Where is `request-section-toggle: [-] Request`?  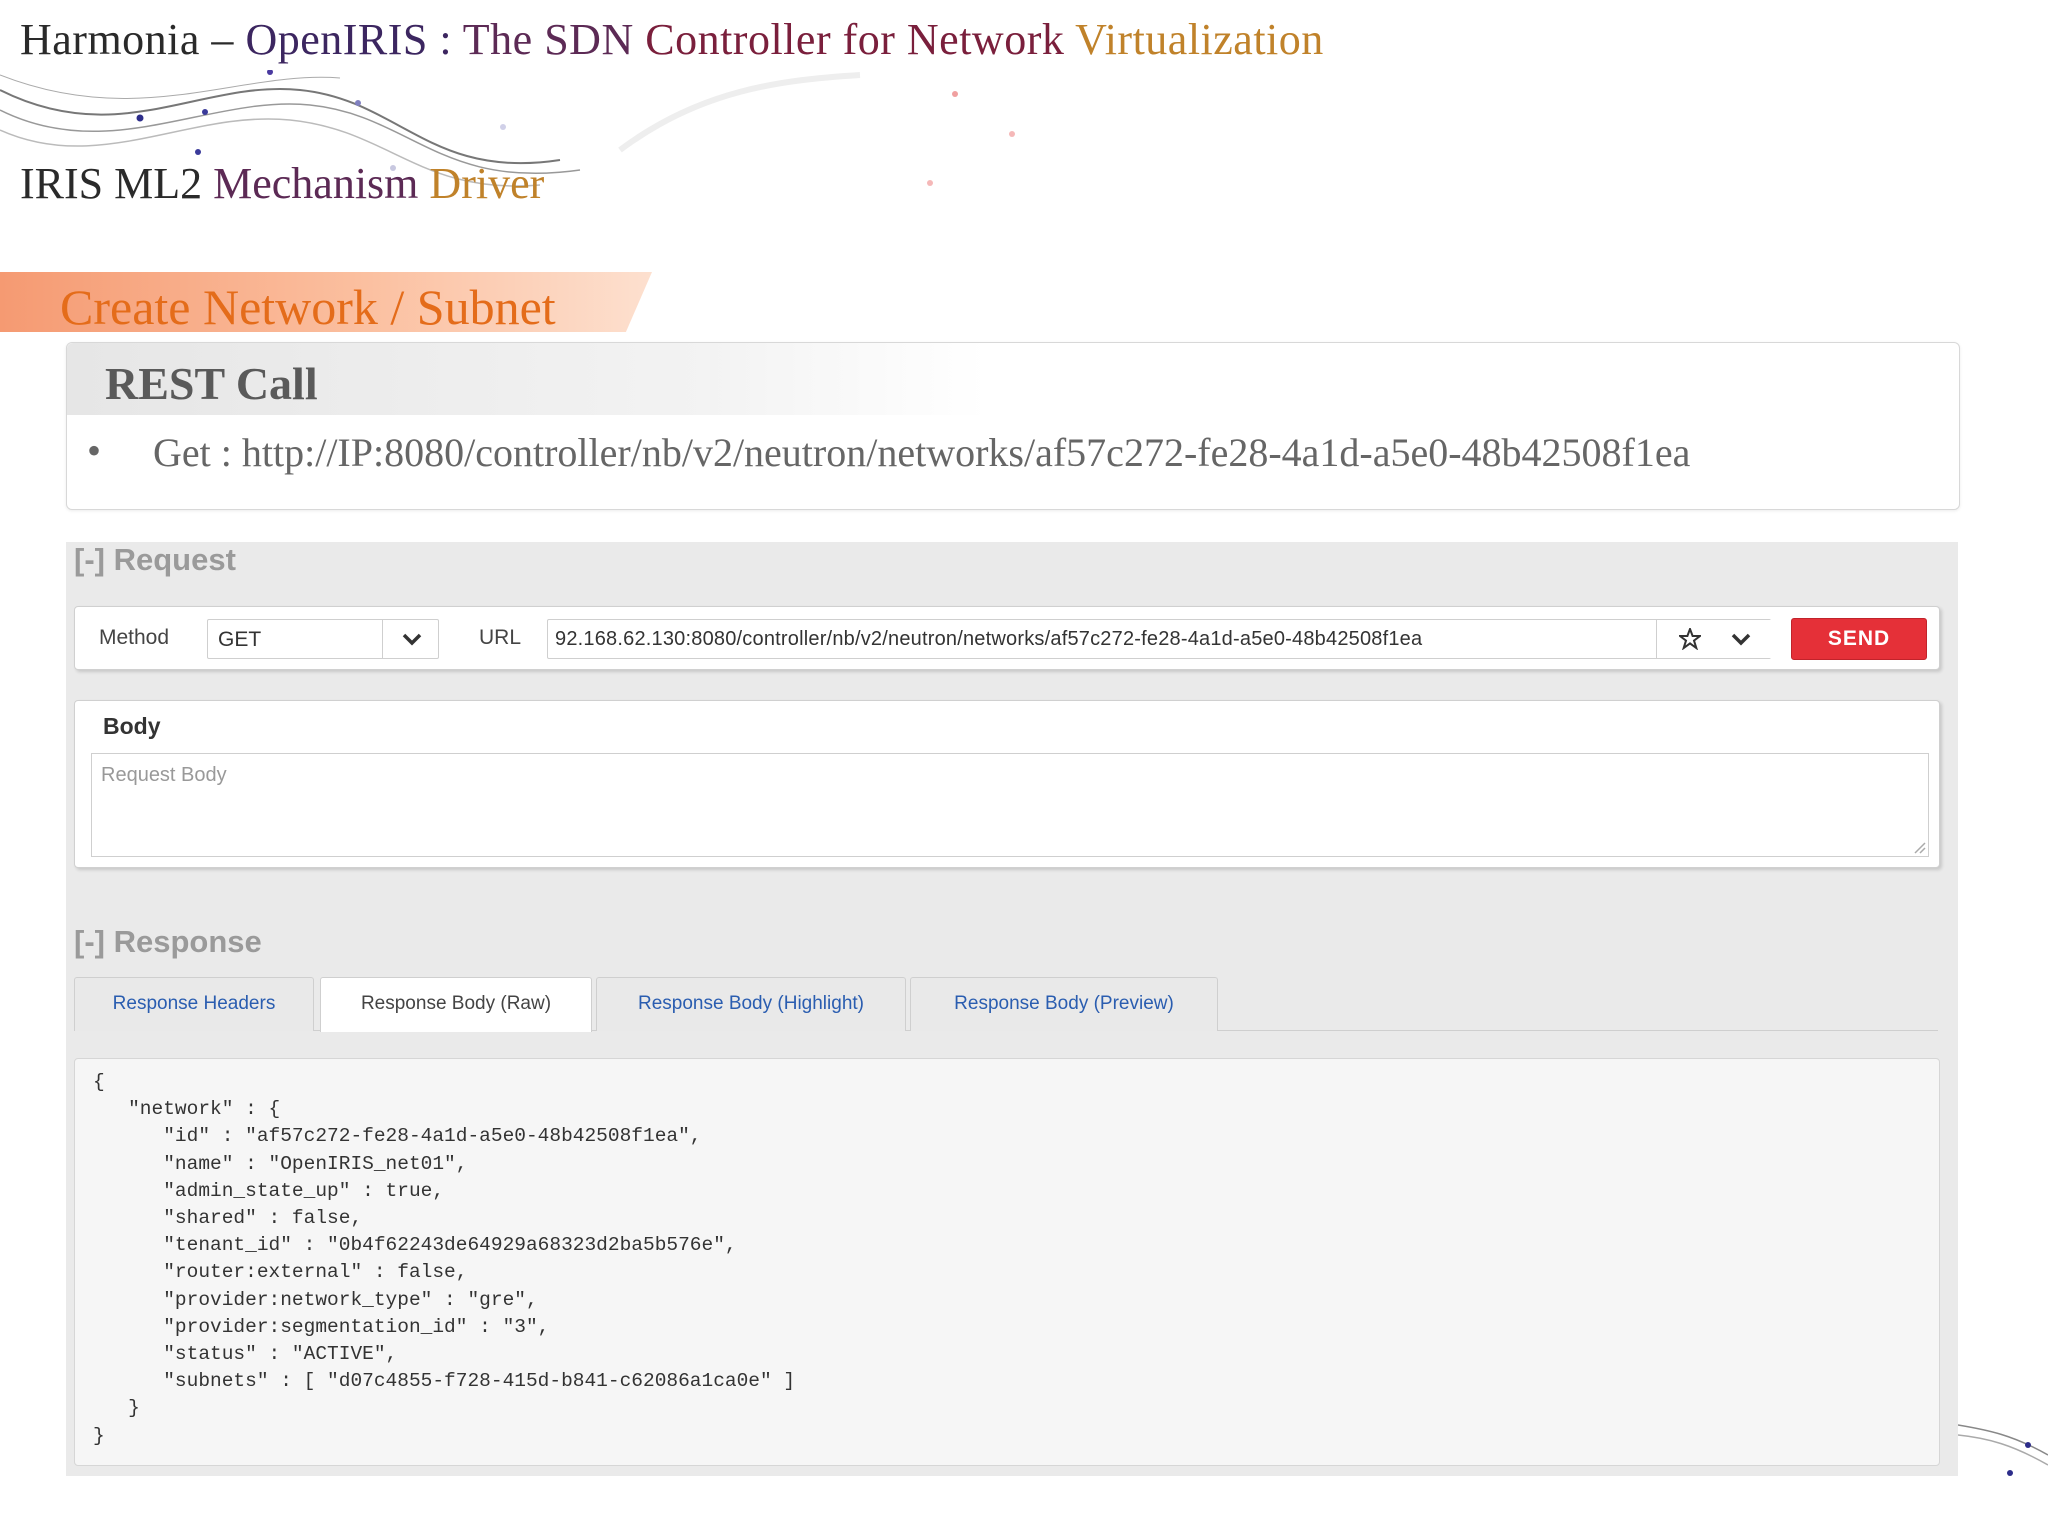
request-section-toggle: [-] Request is located at coordinates (155, 560).